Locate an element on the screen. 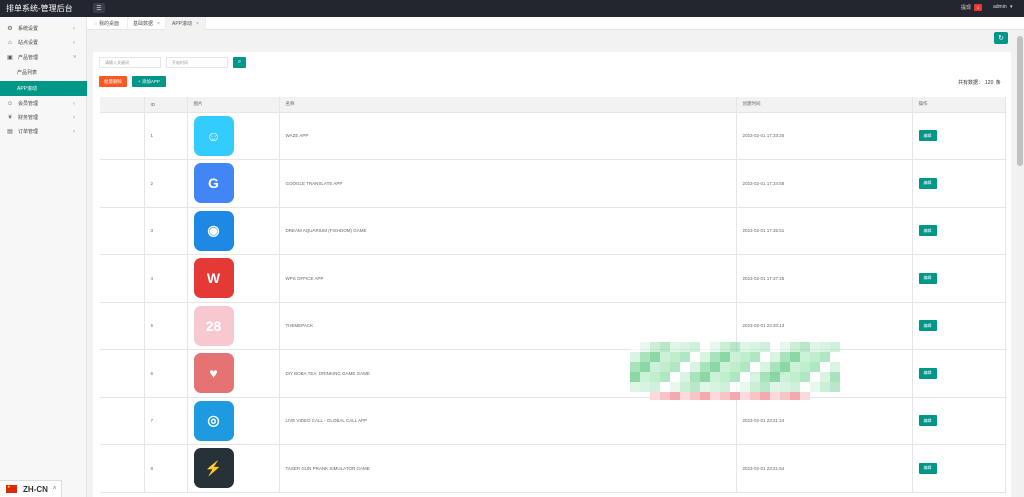 The height and width of the screenshot is (497, 1024). id-cell: 5 is located at coordinates (166, 326).